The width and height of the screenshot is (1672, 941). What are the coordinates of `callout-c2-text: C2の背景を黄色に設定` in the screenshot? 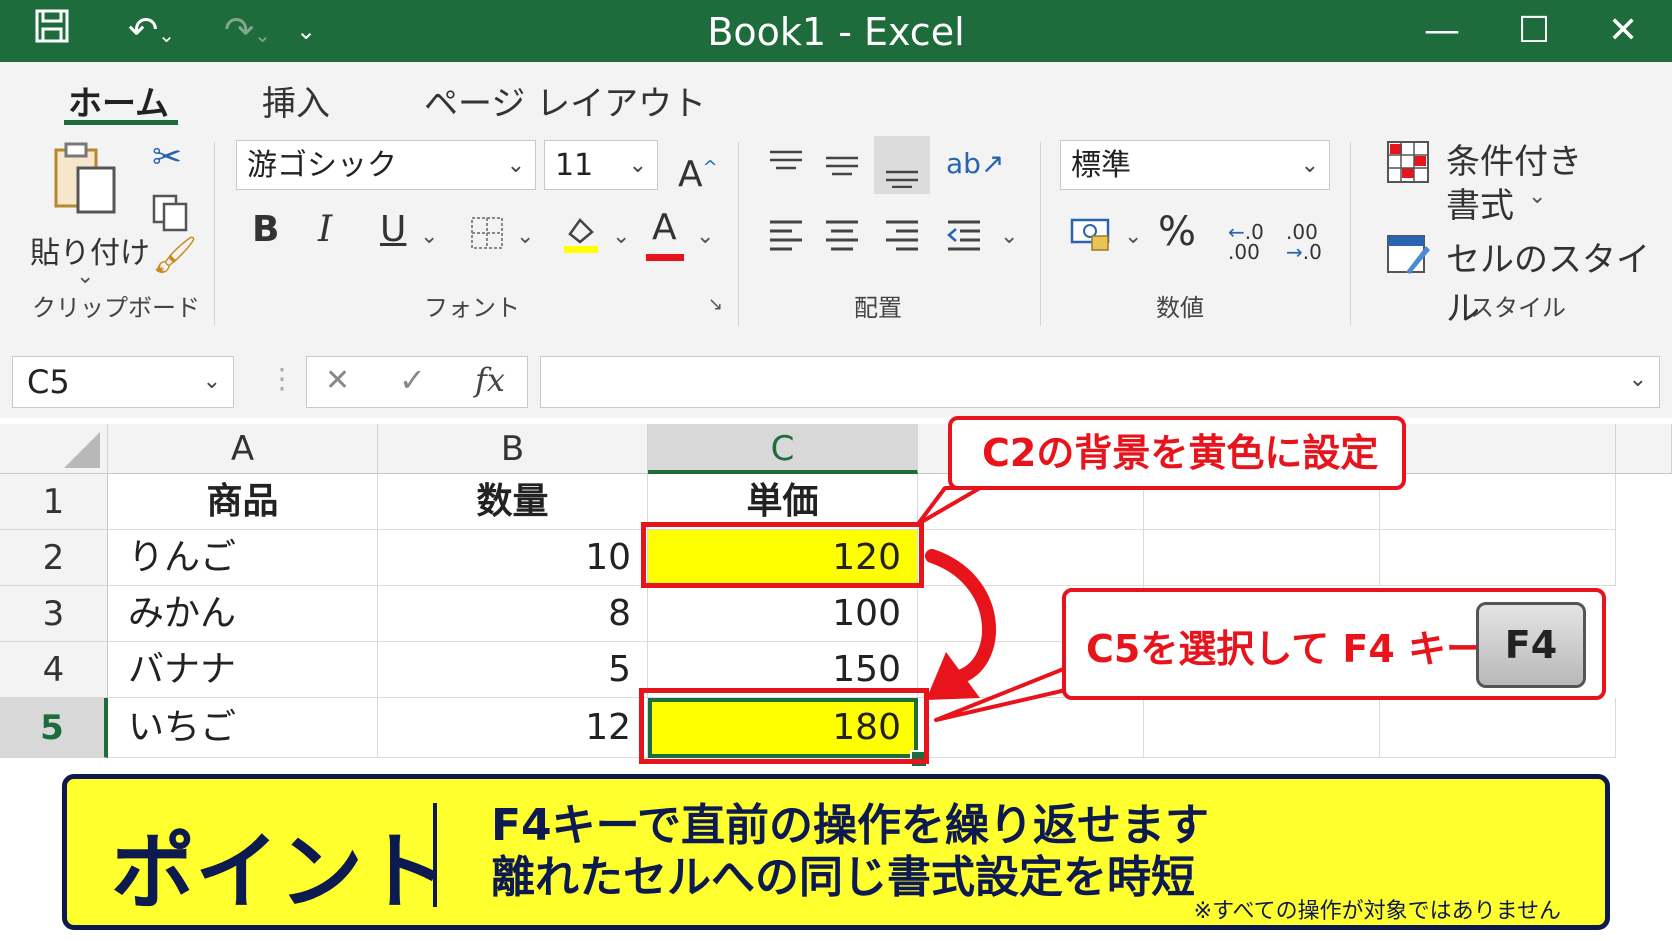 It's located at (1180, 453).